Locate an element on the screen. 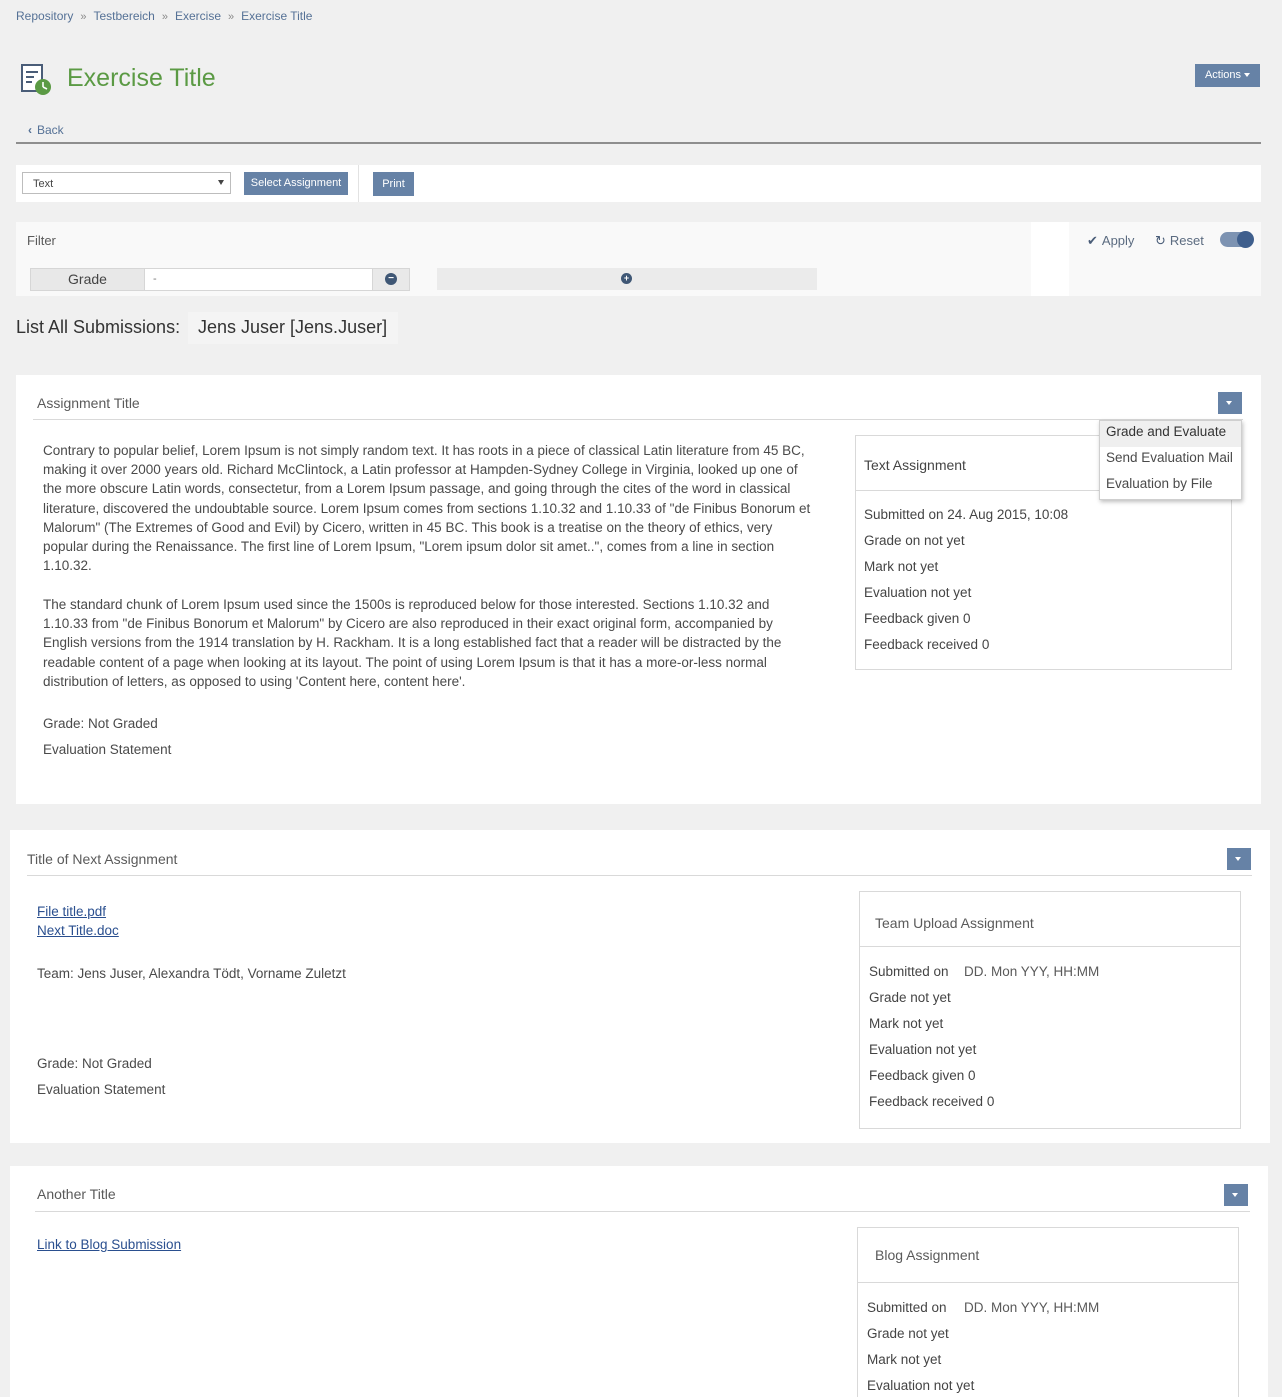 The image size is (1282, 1397). breadcrumb-item-testbereich: Testbereich is located at coordinates (123, 16).